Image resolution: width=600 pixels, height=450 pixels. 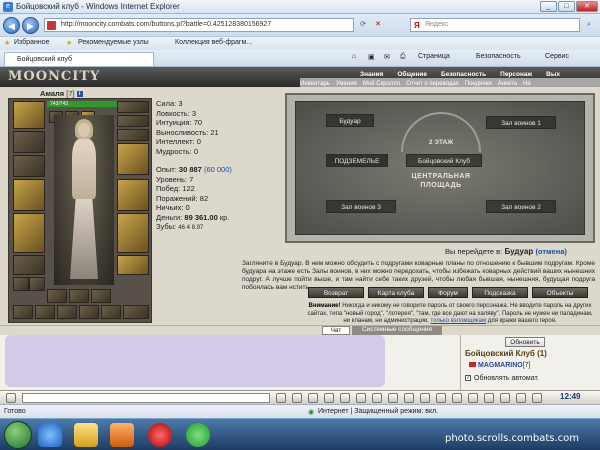 What do you see at coordinates (381, 84) in the screenshot?
I see `subnav-scroll: Мой Скроллл` at bounding box center [381, 84].